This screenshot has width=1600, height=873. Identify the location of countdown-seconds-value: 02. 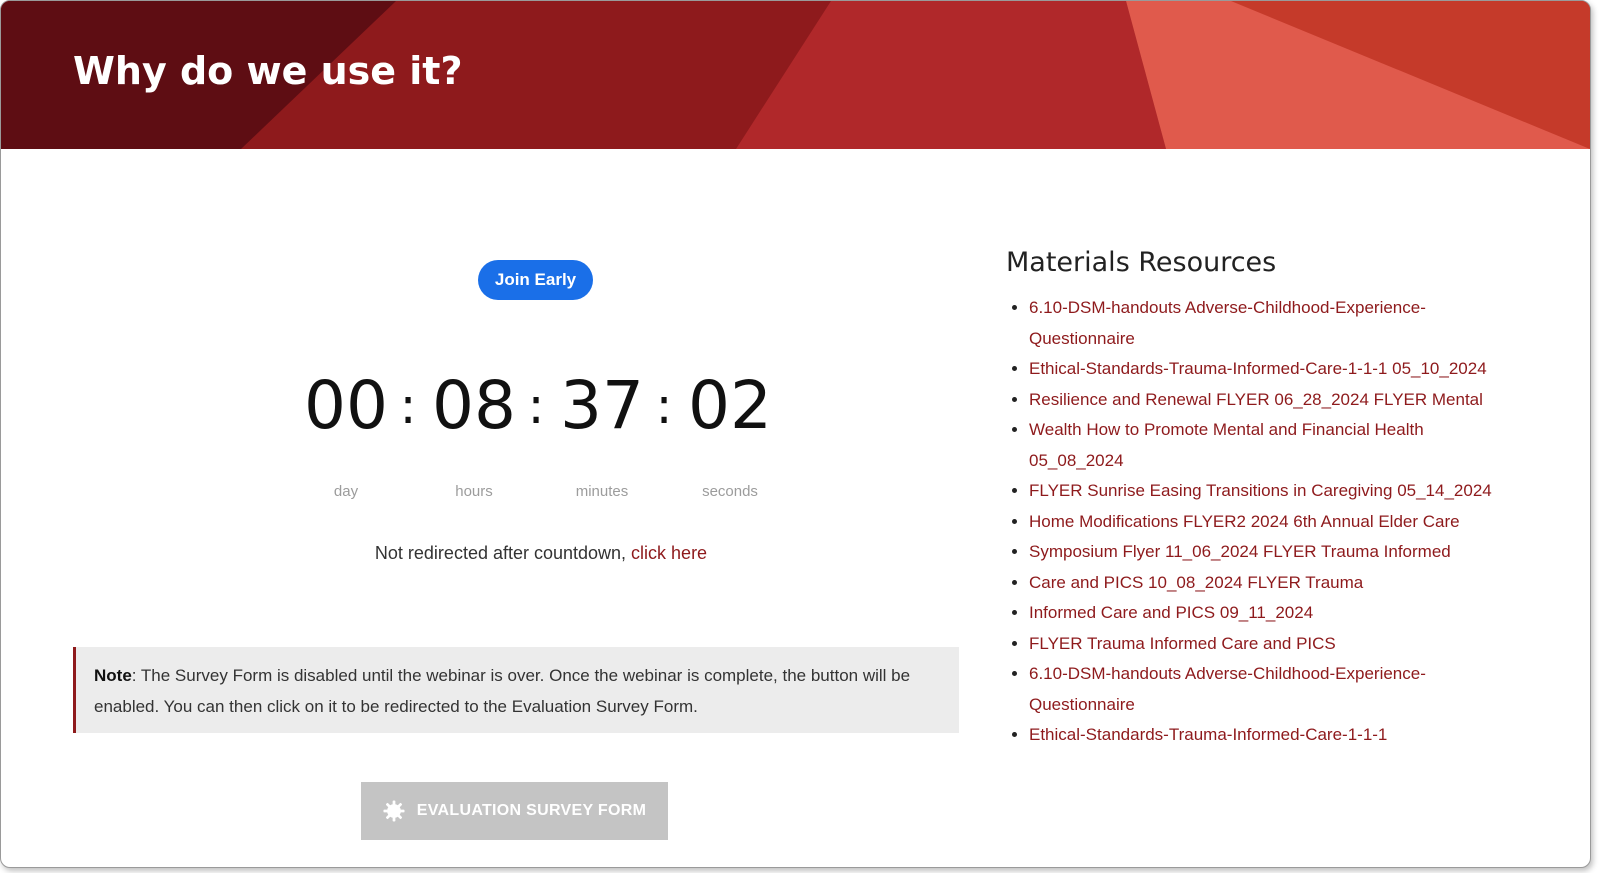
(730, 405).